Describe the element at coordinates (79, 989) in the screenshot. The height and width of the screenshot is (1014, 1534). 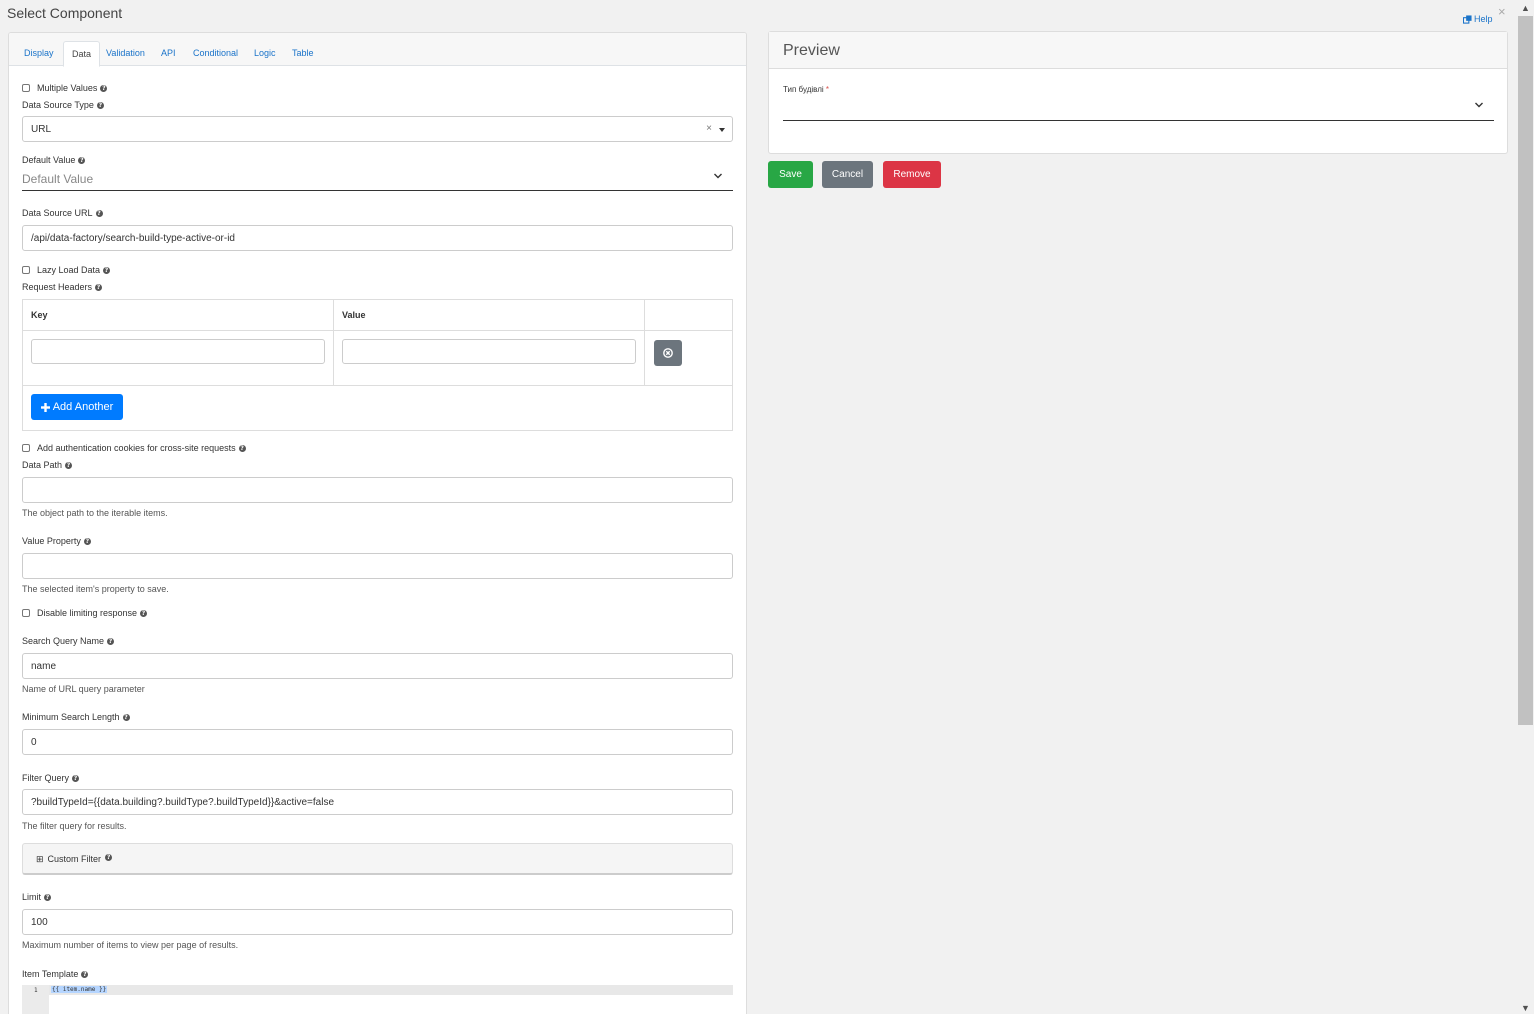
I see `template-code: {{ item.name }}` at that location.